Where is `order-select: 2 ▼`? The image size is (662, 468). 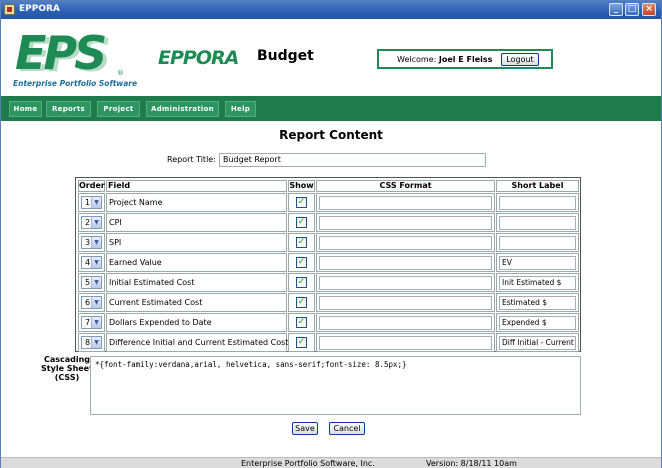
order-select: 2 ▼ is located at coordinates (91, 222).